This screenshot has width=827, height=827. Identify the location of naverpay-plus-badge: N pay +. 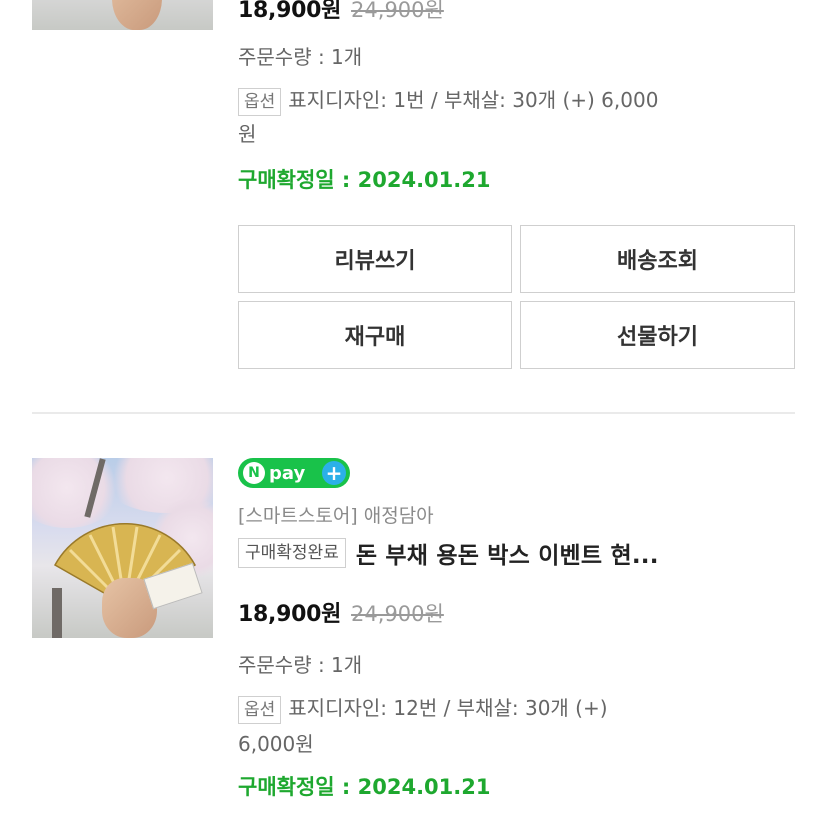
(294, 473).